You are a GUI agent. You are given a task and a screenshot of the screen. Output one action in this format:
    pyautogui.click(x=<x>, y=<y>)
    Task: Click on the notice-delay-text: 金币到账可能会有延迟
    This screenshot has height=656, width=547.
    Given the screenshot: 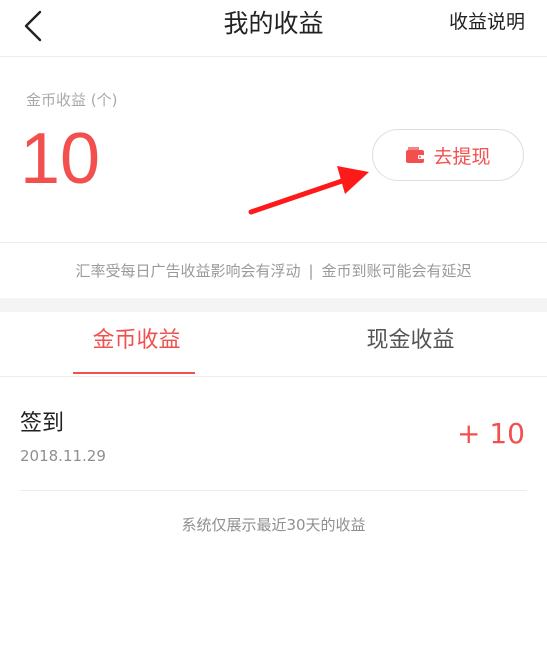 What is the action you would take?
    pyautogui.click(x=396, y=271)
    